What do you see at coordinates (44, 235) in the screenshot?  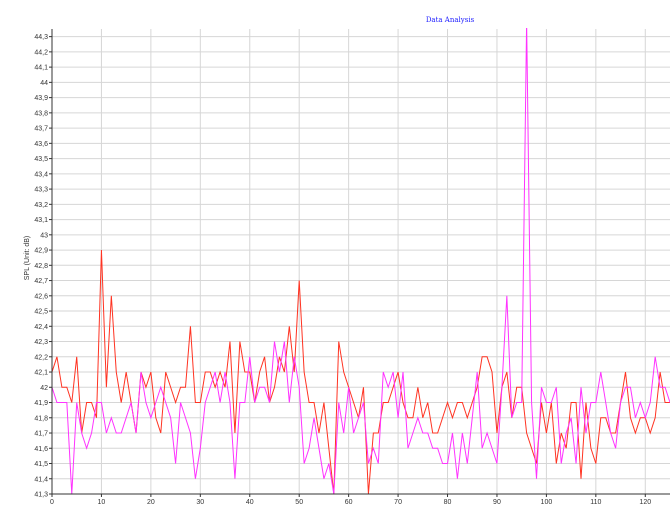 I see `y-tick-label: 43` at bounding box center [44, 235].